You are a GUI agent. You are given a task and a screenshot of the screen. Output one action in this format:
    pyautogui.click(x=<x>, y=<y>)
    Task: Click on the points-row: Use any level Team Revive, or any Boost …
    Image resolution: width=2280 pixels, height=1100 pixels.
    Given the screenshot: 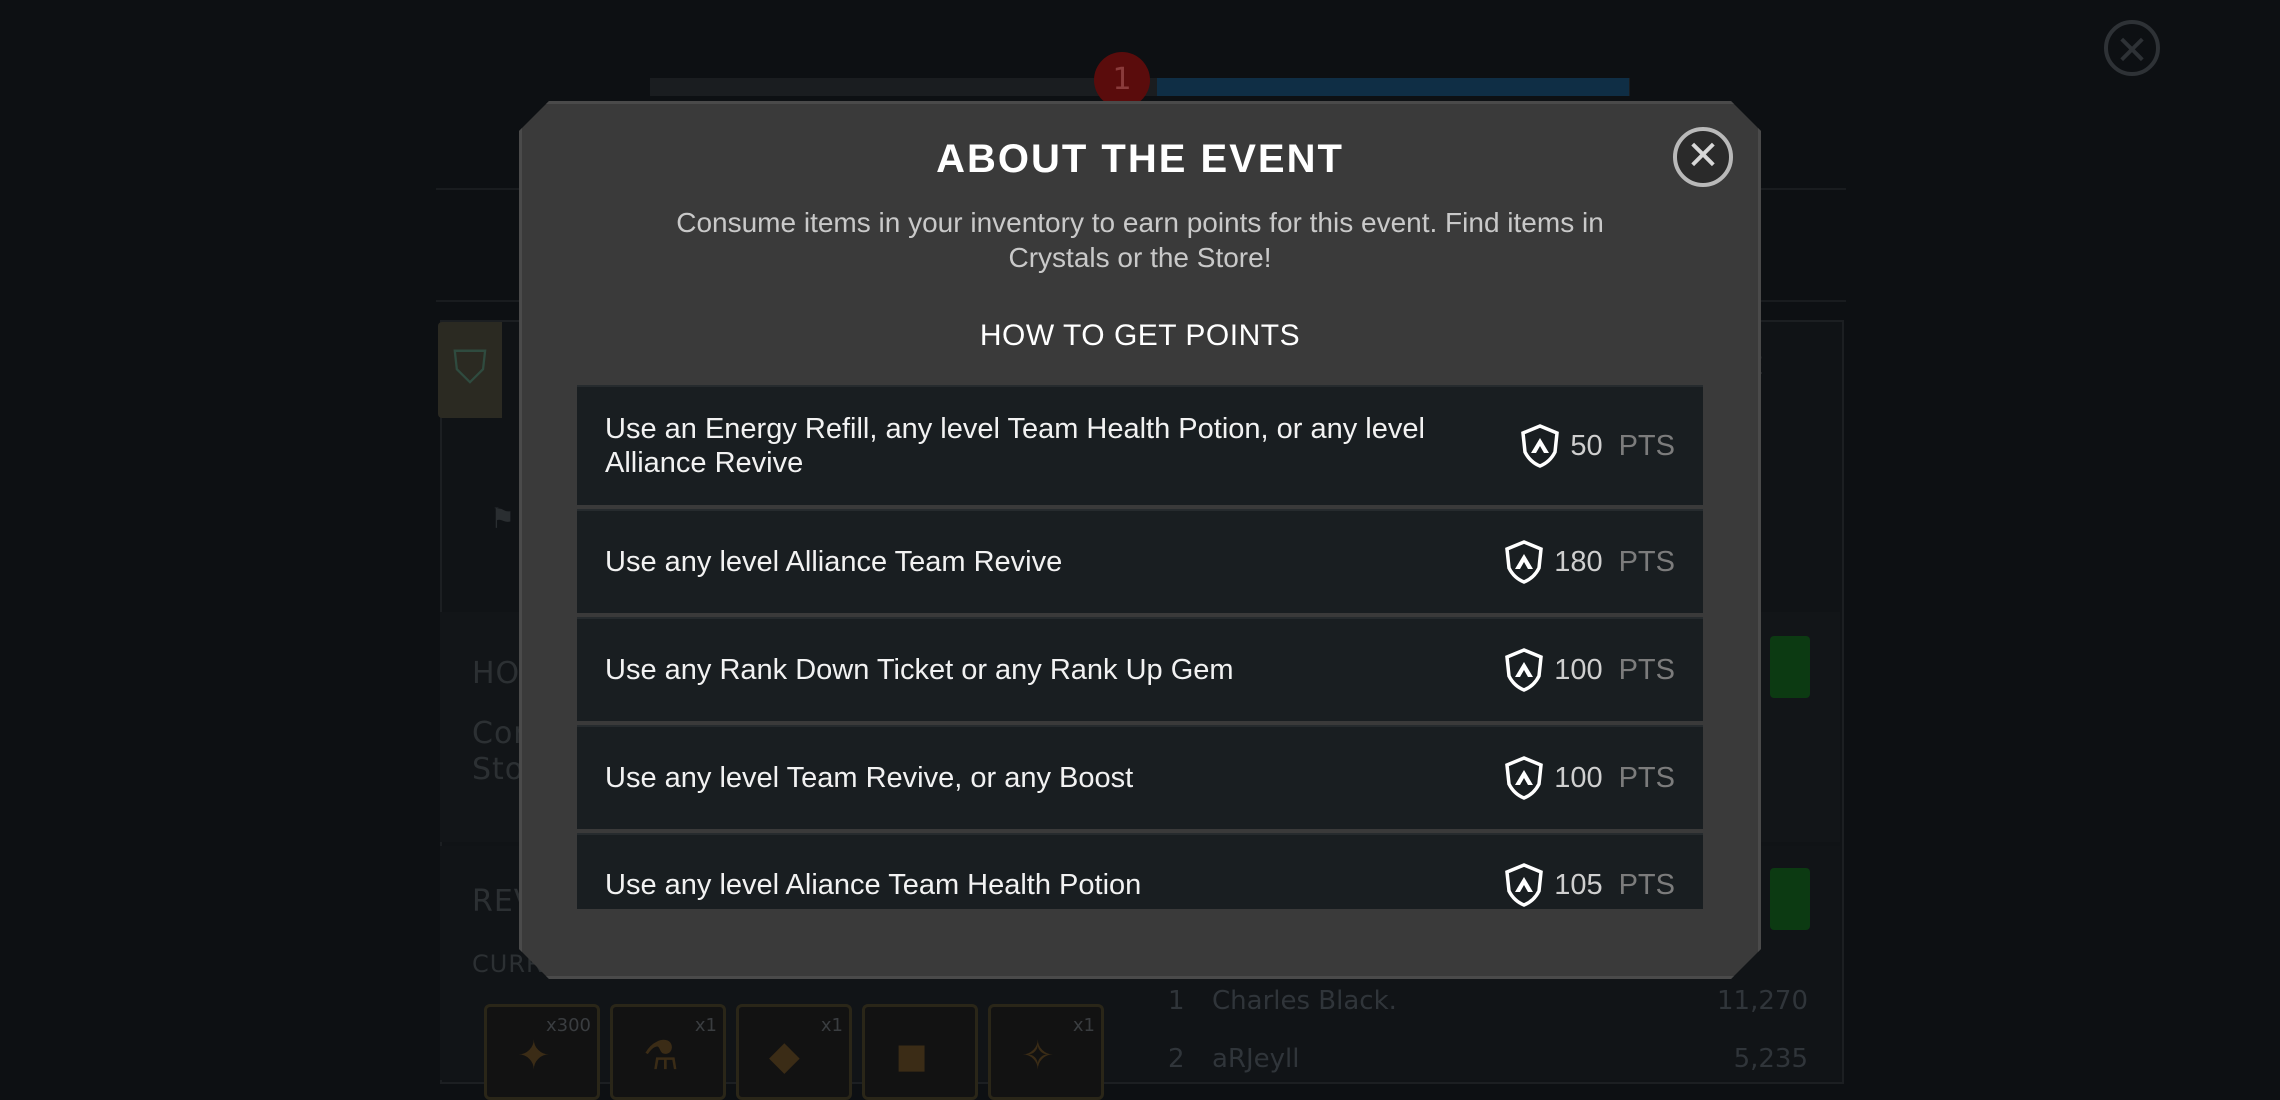 What is the action you would take?
    pyautogui.click(x=1140, y=777)
    